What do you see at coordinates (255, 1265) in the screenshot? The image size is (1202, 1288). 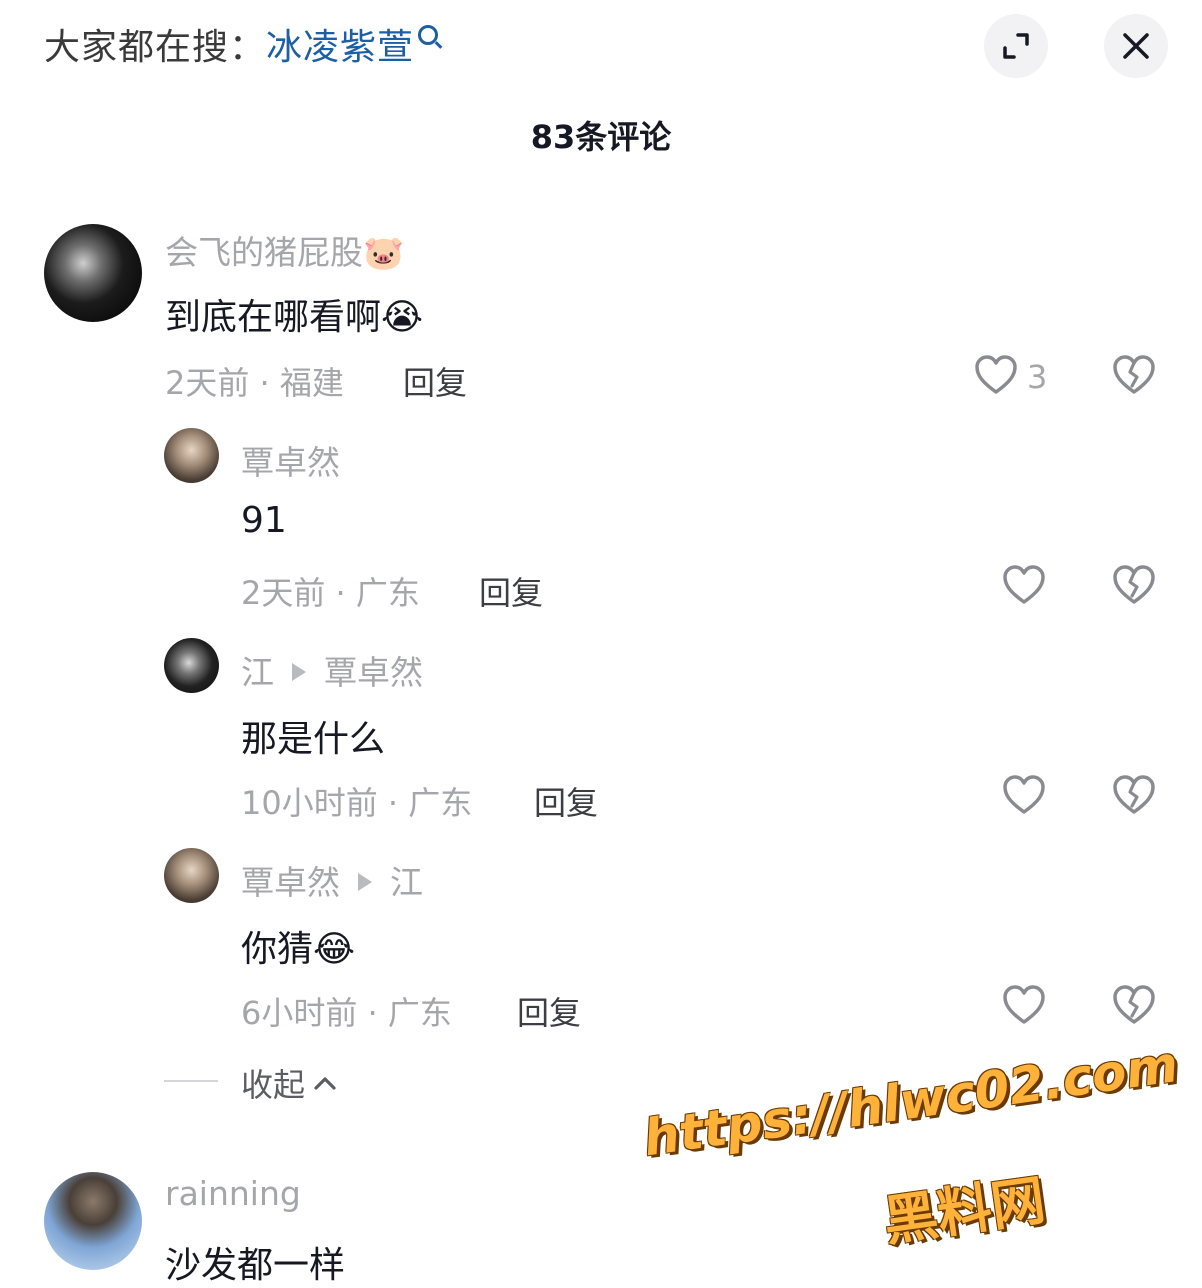 I see `comment-text: 沙发都一样` at bounding box center [255, 1265].